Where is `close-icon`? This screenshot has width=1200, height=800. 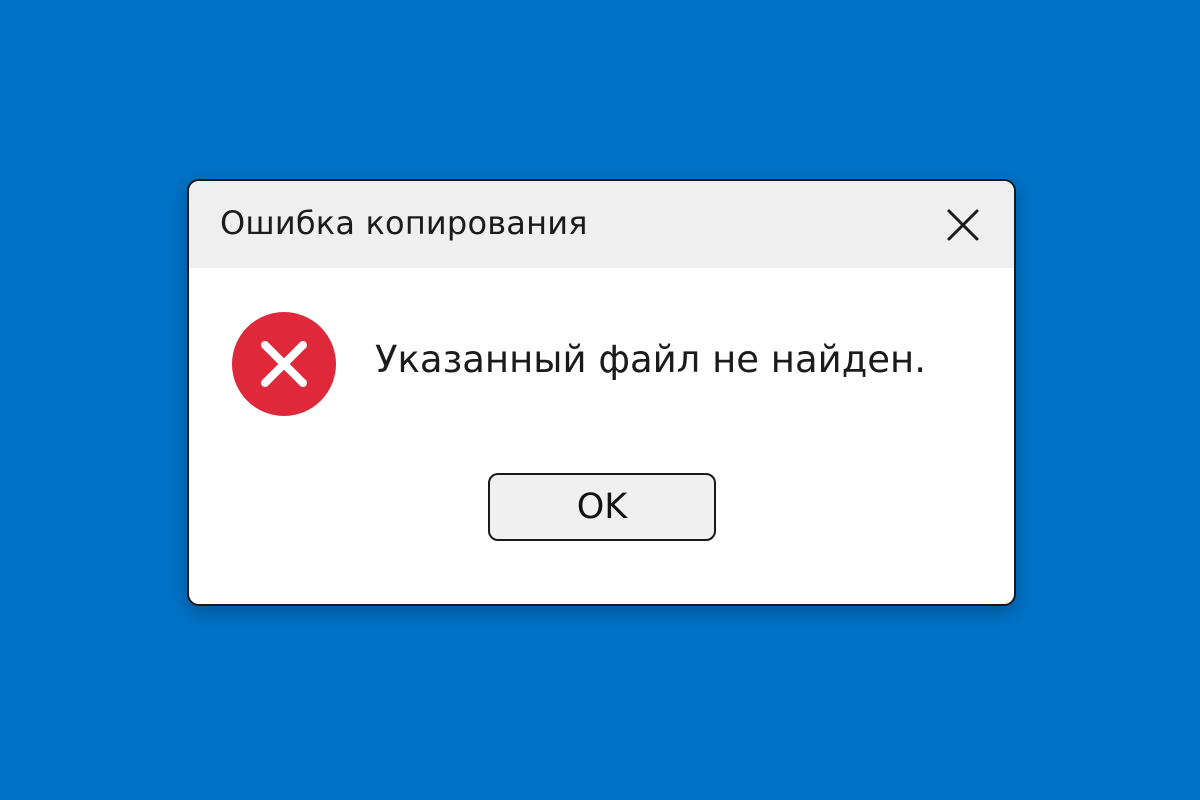 close-icon is located at coordinates (963, 225).